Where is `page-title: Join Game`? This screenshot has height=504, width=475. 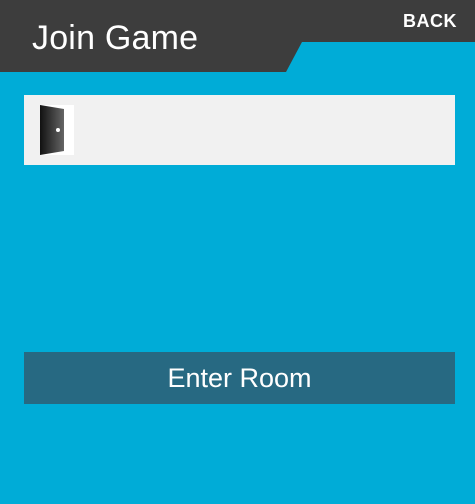 page-title: Join Game is located at coordinates (115, 38).